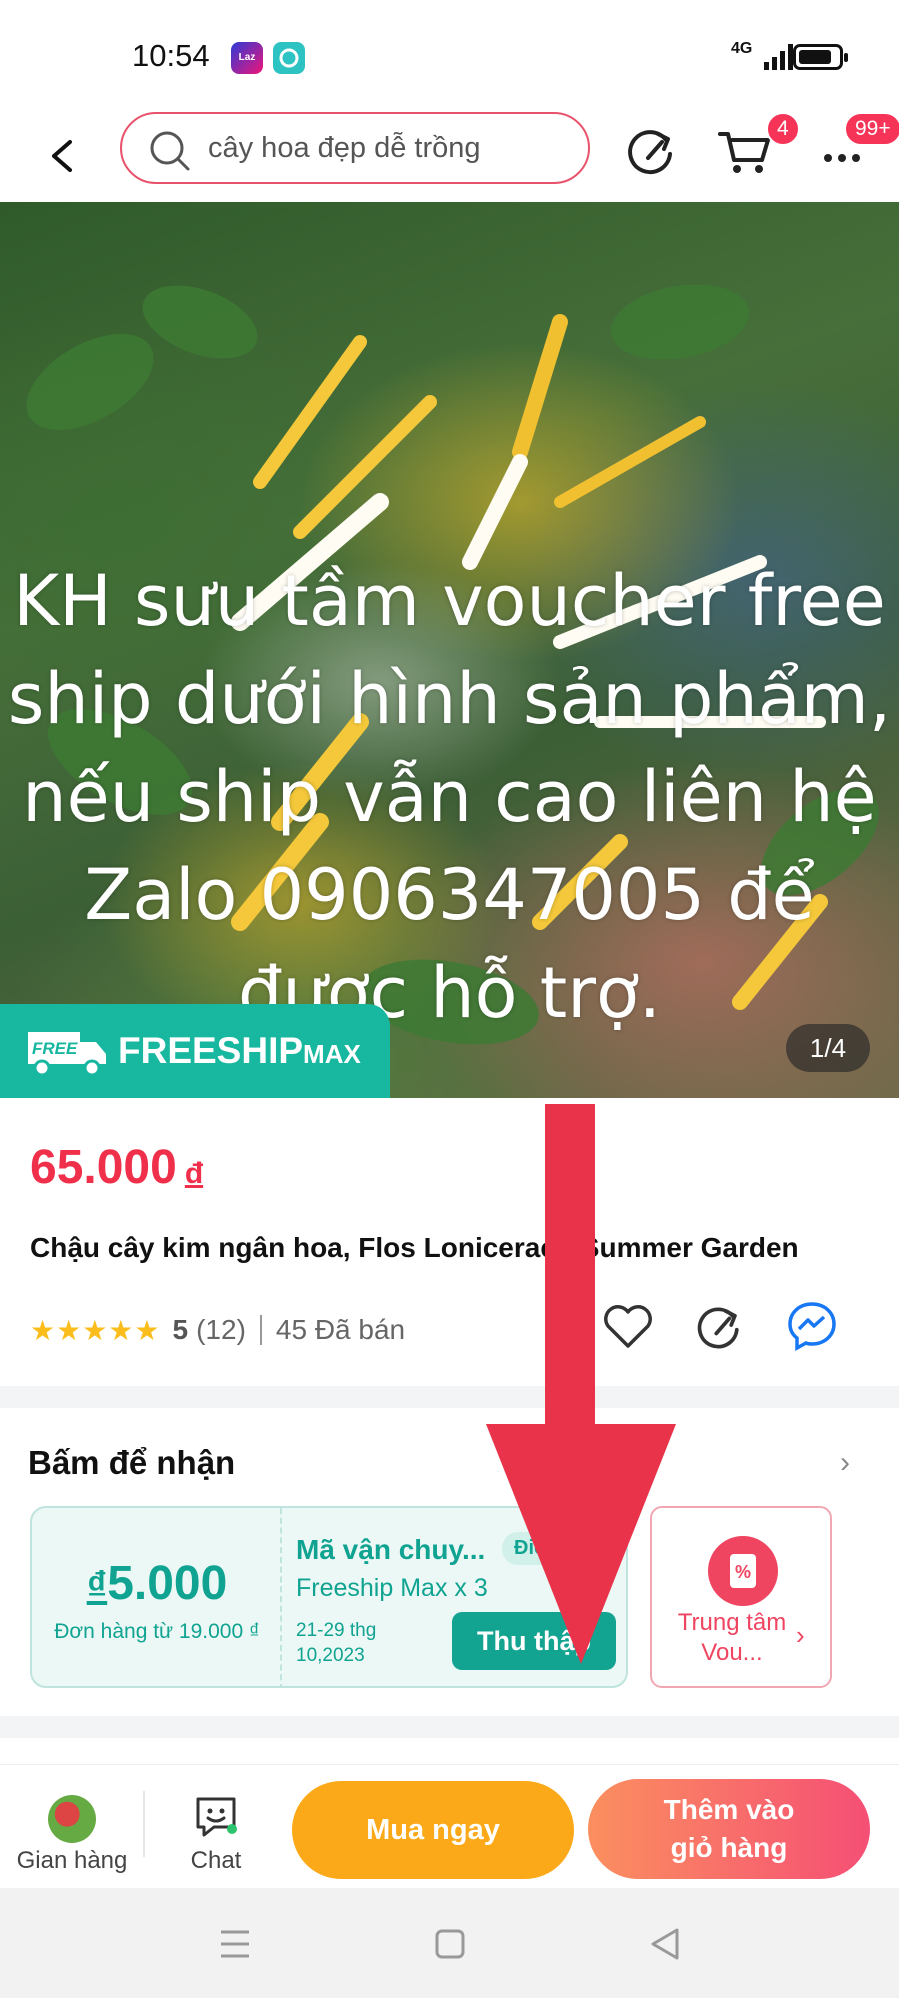 The image size is (899, 1998). What do you see at coordinates (820, 57) in the screenshot?
I see `battery-icon` at bounding box center [820, 57].